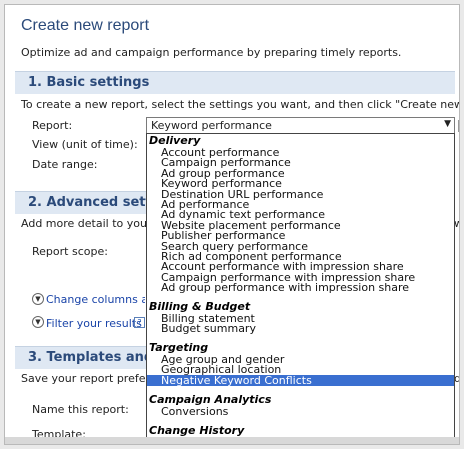 The width and height of the screenshot is (464, 449). Describe the element at coordinates (139, 322) in the screenshot. I see `help-icon: ?` at that location.